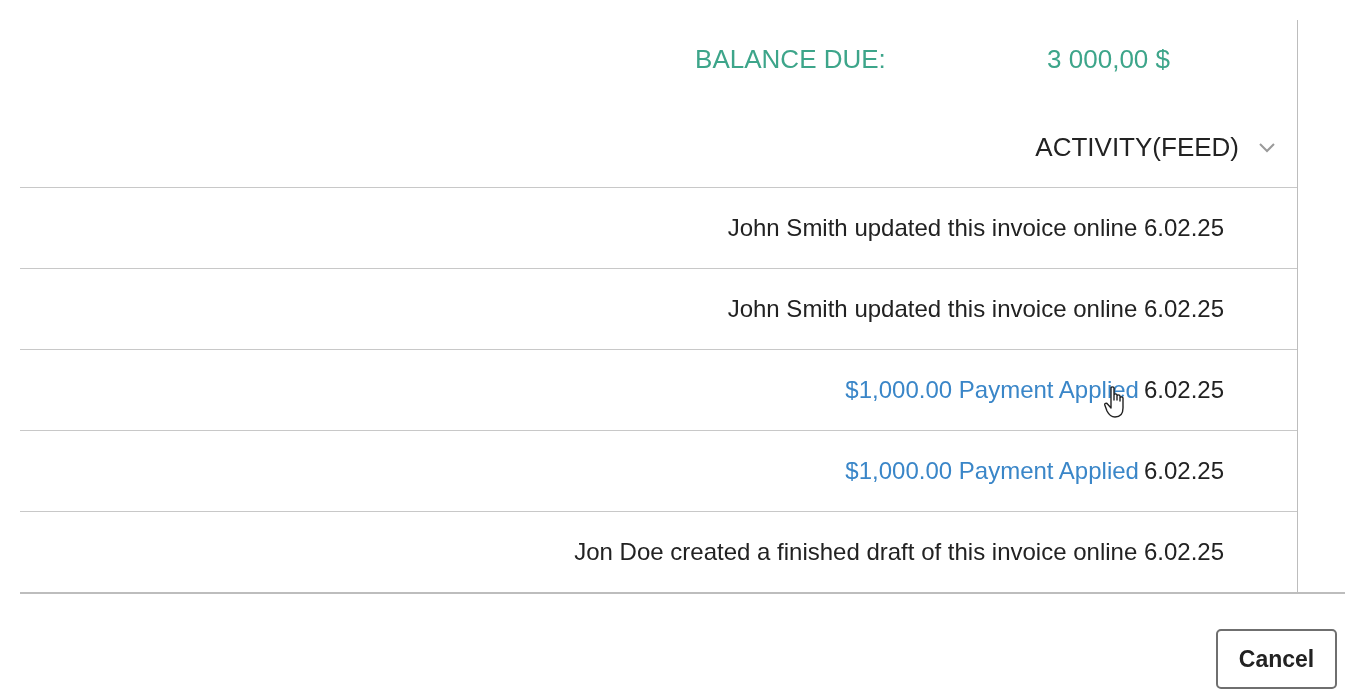  I want to click on balance-label: BALANCE DUE:, so click(791, 59).